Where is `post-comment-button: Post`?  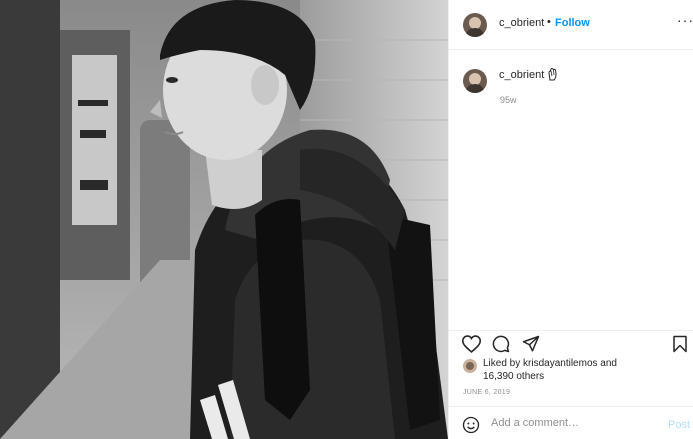
post-comment-button: Post is located at coordinates (679, 425).